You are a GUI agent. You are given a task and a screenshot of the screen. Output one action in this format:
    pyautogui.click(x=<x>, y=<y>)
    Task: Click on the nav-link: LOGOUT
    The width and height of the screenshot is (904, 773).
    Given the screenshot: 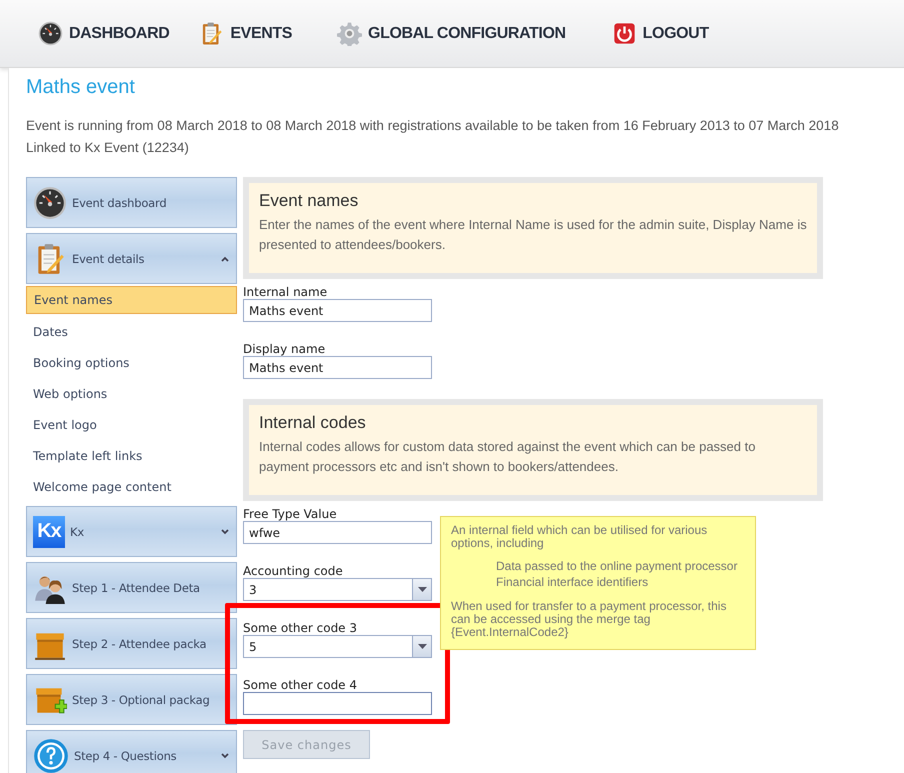 What is the action you would take?
    pyautogui.click(x=660, y=33)
    